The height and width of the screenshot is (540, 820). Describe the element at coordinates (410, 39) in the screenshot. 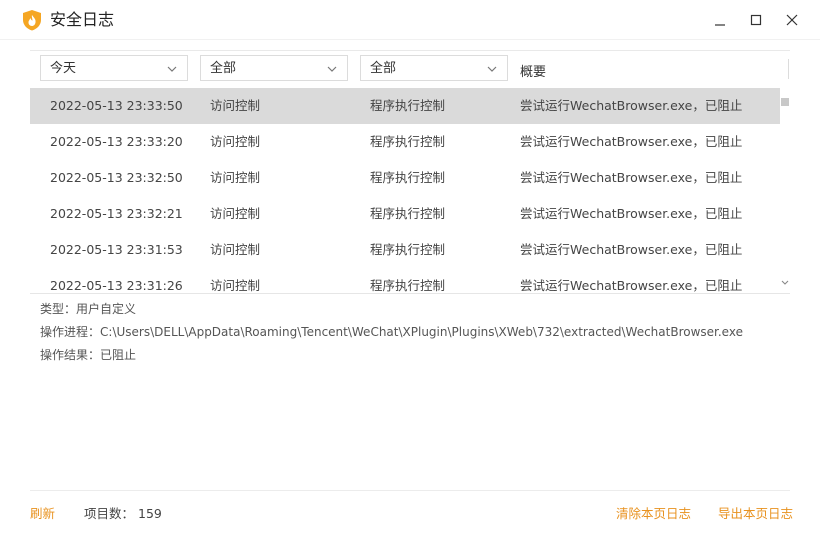

I see `title-divider` at that location.